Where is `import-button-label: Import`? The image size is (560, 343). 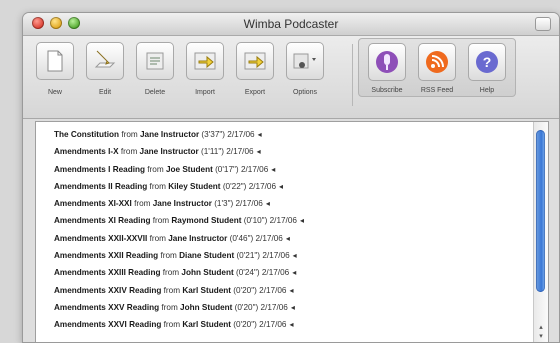 import-button-label: Import is located at coordinates (205, 92).